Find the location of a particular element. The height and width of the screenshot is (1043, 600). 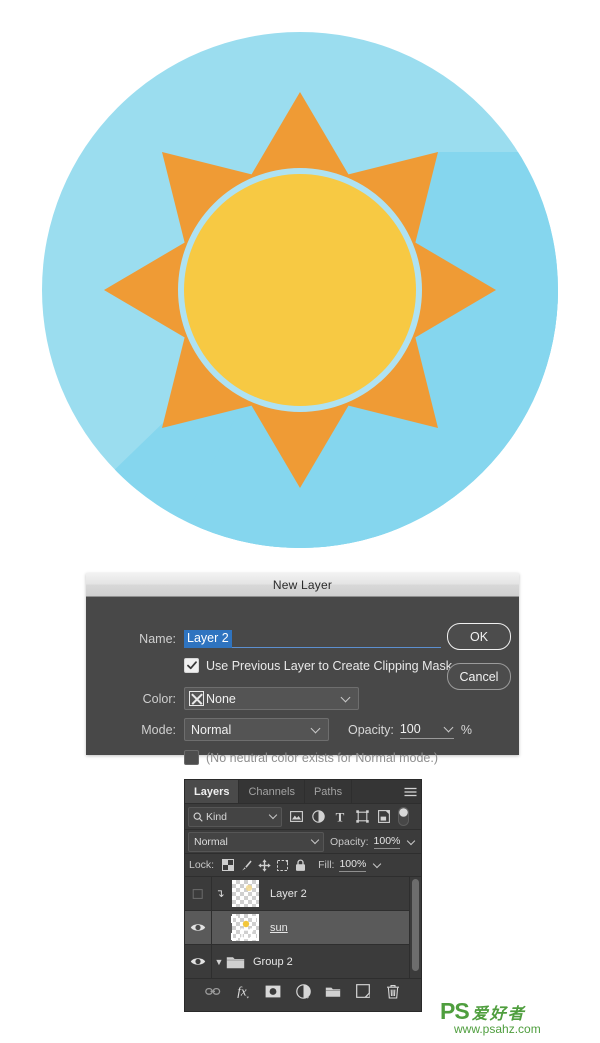

opacity-value: 100 is located at coordinates (410, 729).